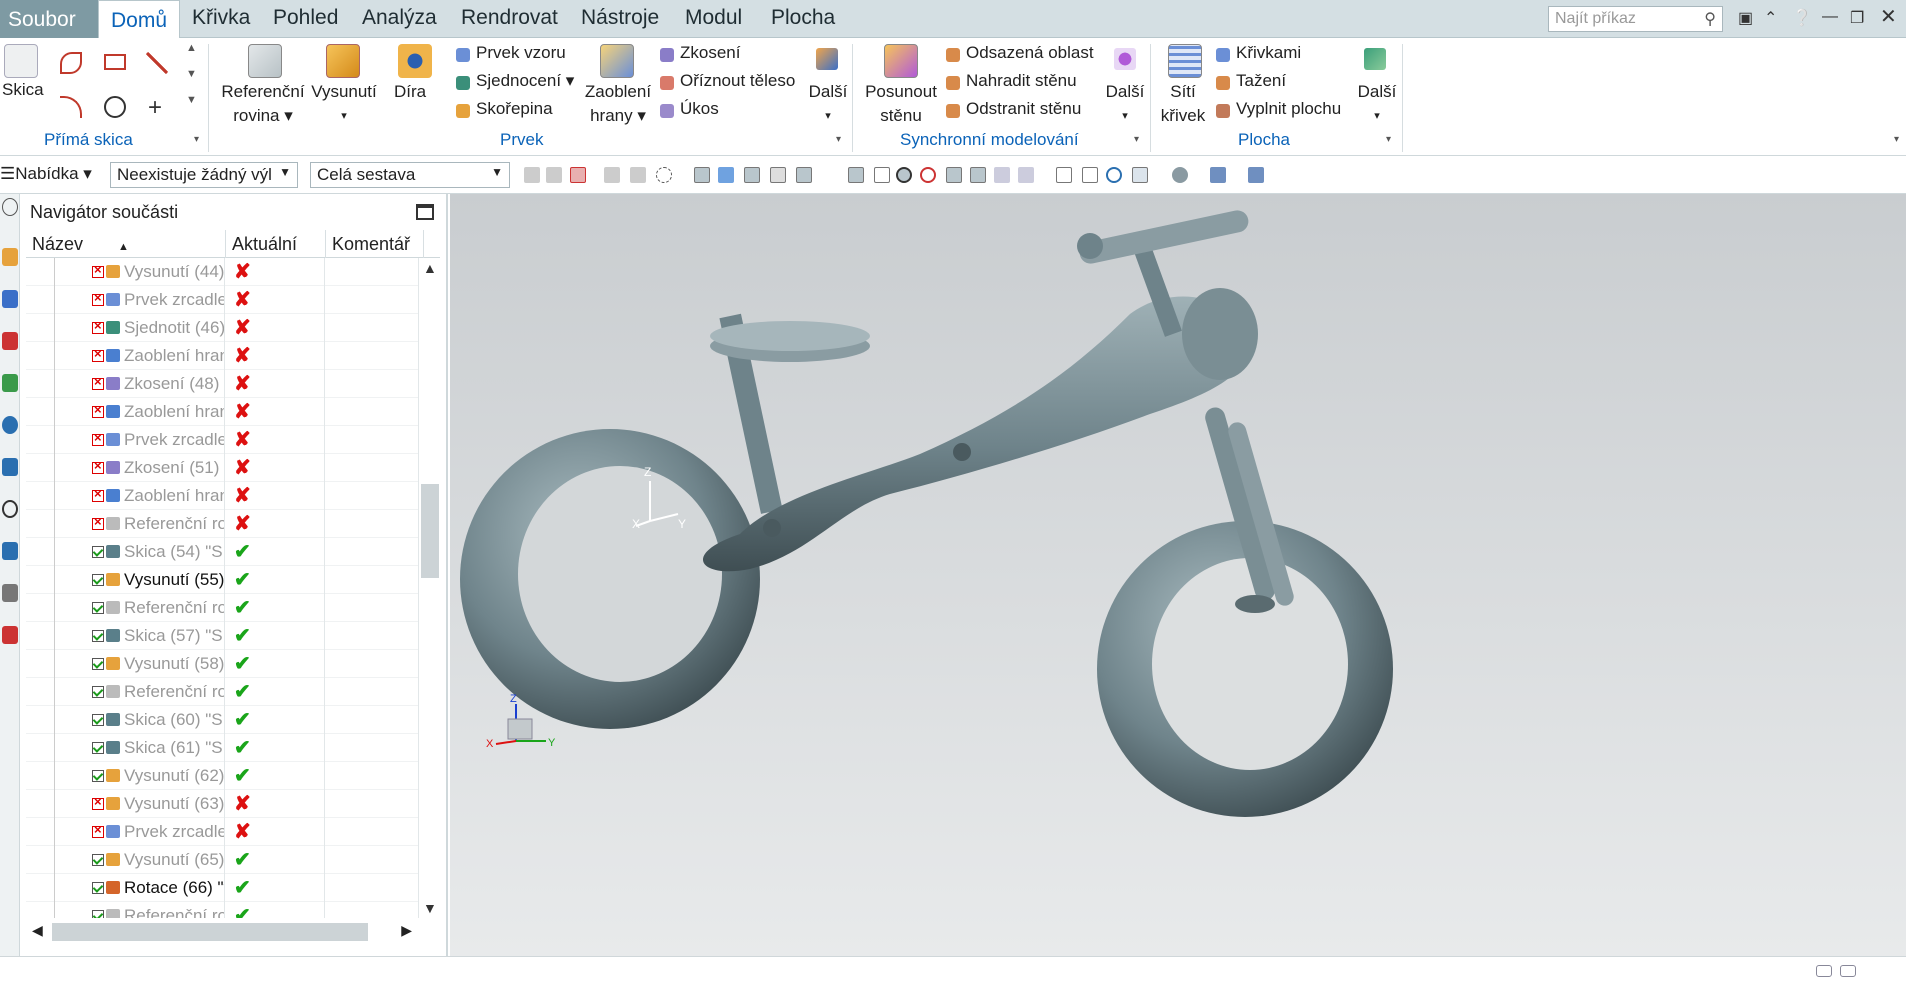 This screenshot has width=1906, height=984. Describe the element at coordinates (10, 207) in the screenshot. I see `settings-icon` at that location.